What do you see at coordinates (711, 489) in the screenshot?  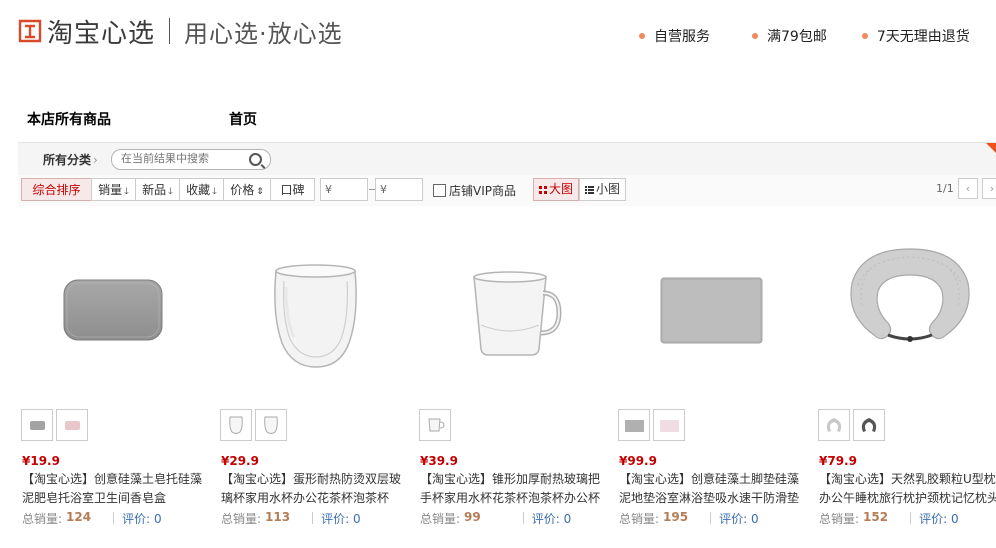 I see `product-title: 【淘宝心选】创意硅藻土脚垫硅藻泥地垫浴室淋浴垫吸水速干防滑垫` at bounding box center [711, 489].